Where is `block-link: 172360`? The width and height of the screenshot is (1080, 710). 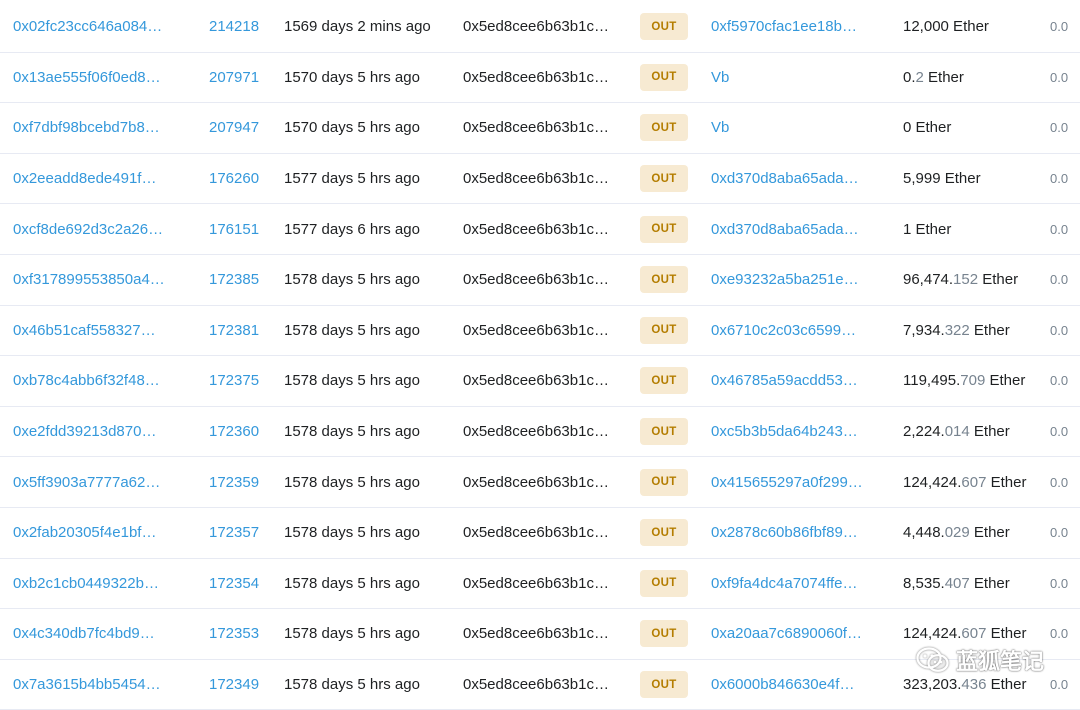
block-link: 172360 is located at coordinates (234, 431).